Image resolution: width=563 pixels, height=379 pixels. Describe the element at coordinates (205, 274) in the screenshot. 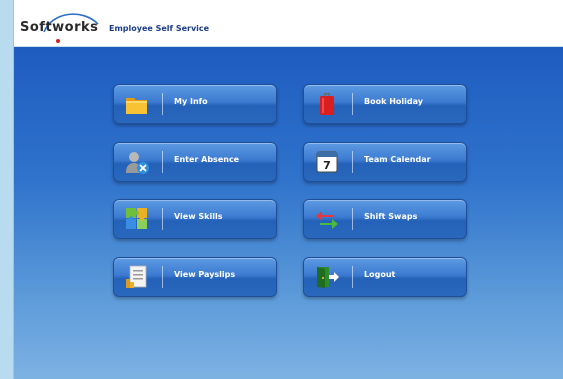

I see `view-payslips-label: View Payslips` at that location.